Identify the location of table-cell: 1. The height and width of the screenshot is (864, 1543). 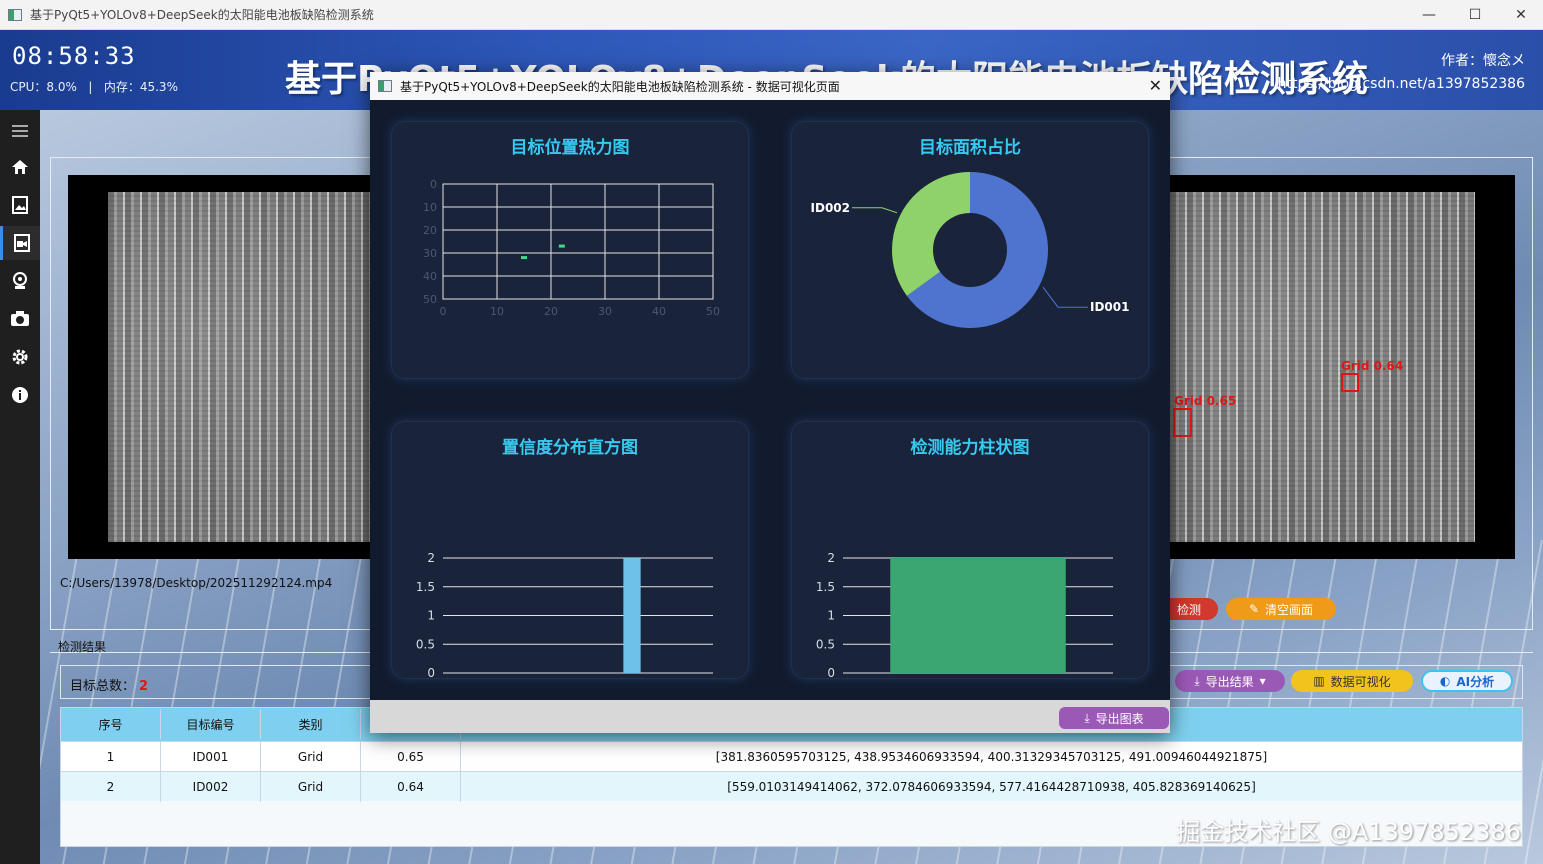
(111, 757).